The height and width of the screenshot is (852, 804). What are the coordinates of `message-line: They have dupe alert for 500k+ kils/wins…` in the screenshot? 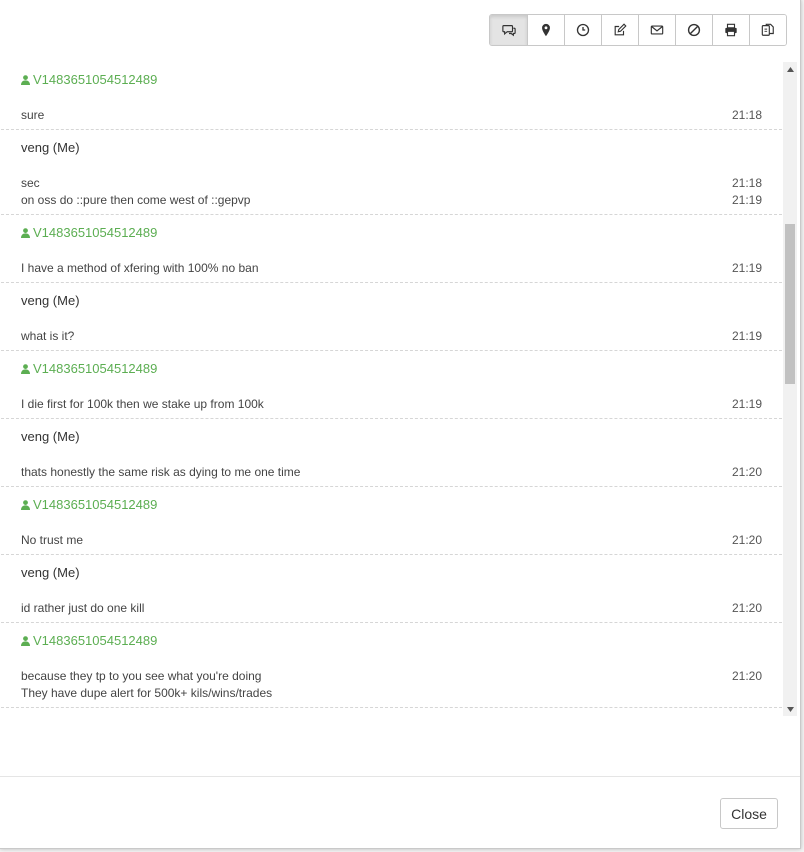 It's located at (391, 692).